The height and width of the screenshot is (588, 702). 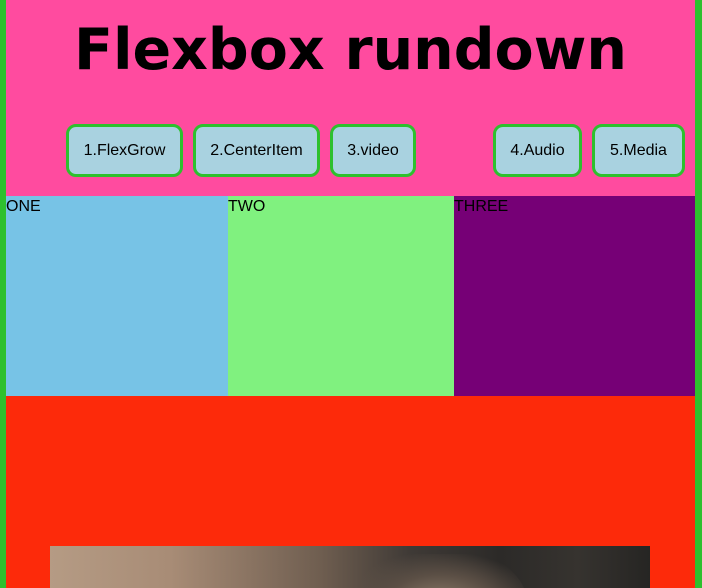 I want to click on flexgrow-button: 1.FlexGrow, so click(x=124, y=150).